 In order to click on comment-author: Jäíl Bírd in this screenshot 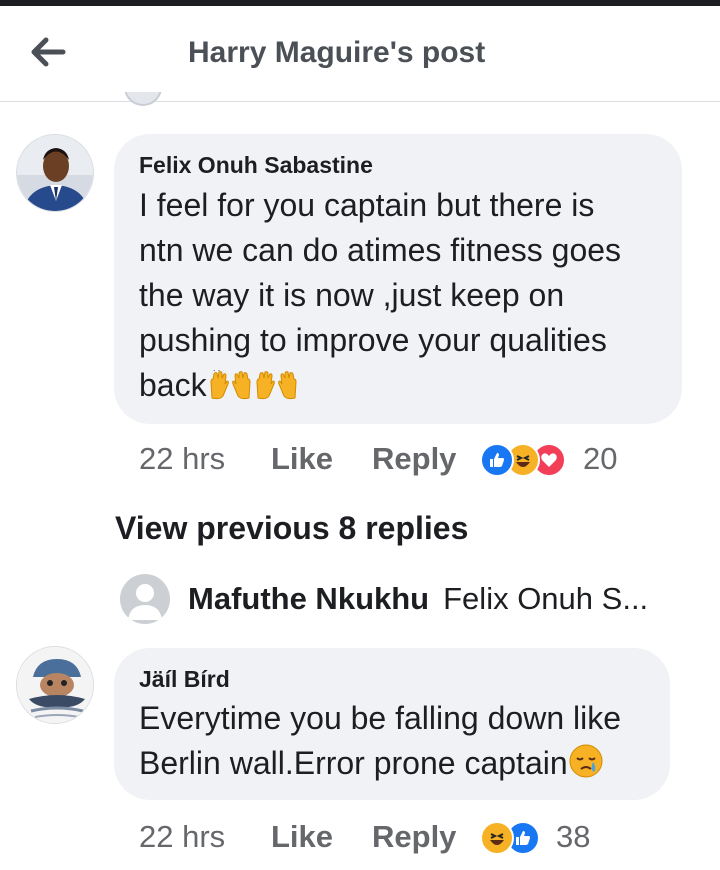, I will do `click(184, 679)`.